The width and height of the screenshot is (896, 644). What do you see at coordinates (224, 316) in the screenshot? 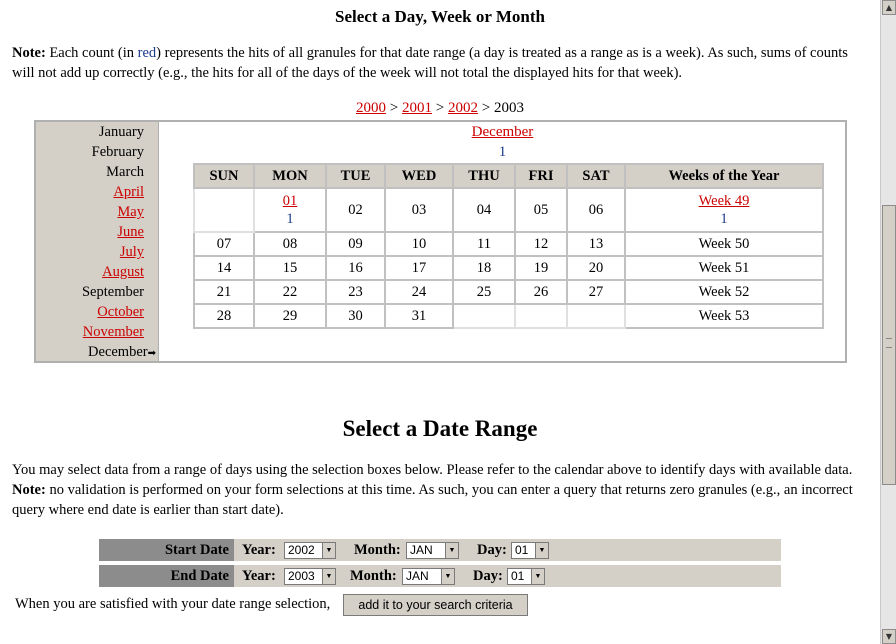
I see `day-number: 28` at bounding box center [224, 316].